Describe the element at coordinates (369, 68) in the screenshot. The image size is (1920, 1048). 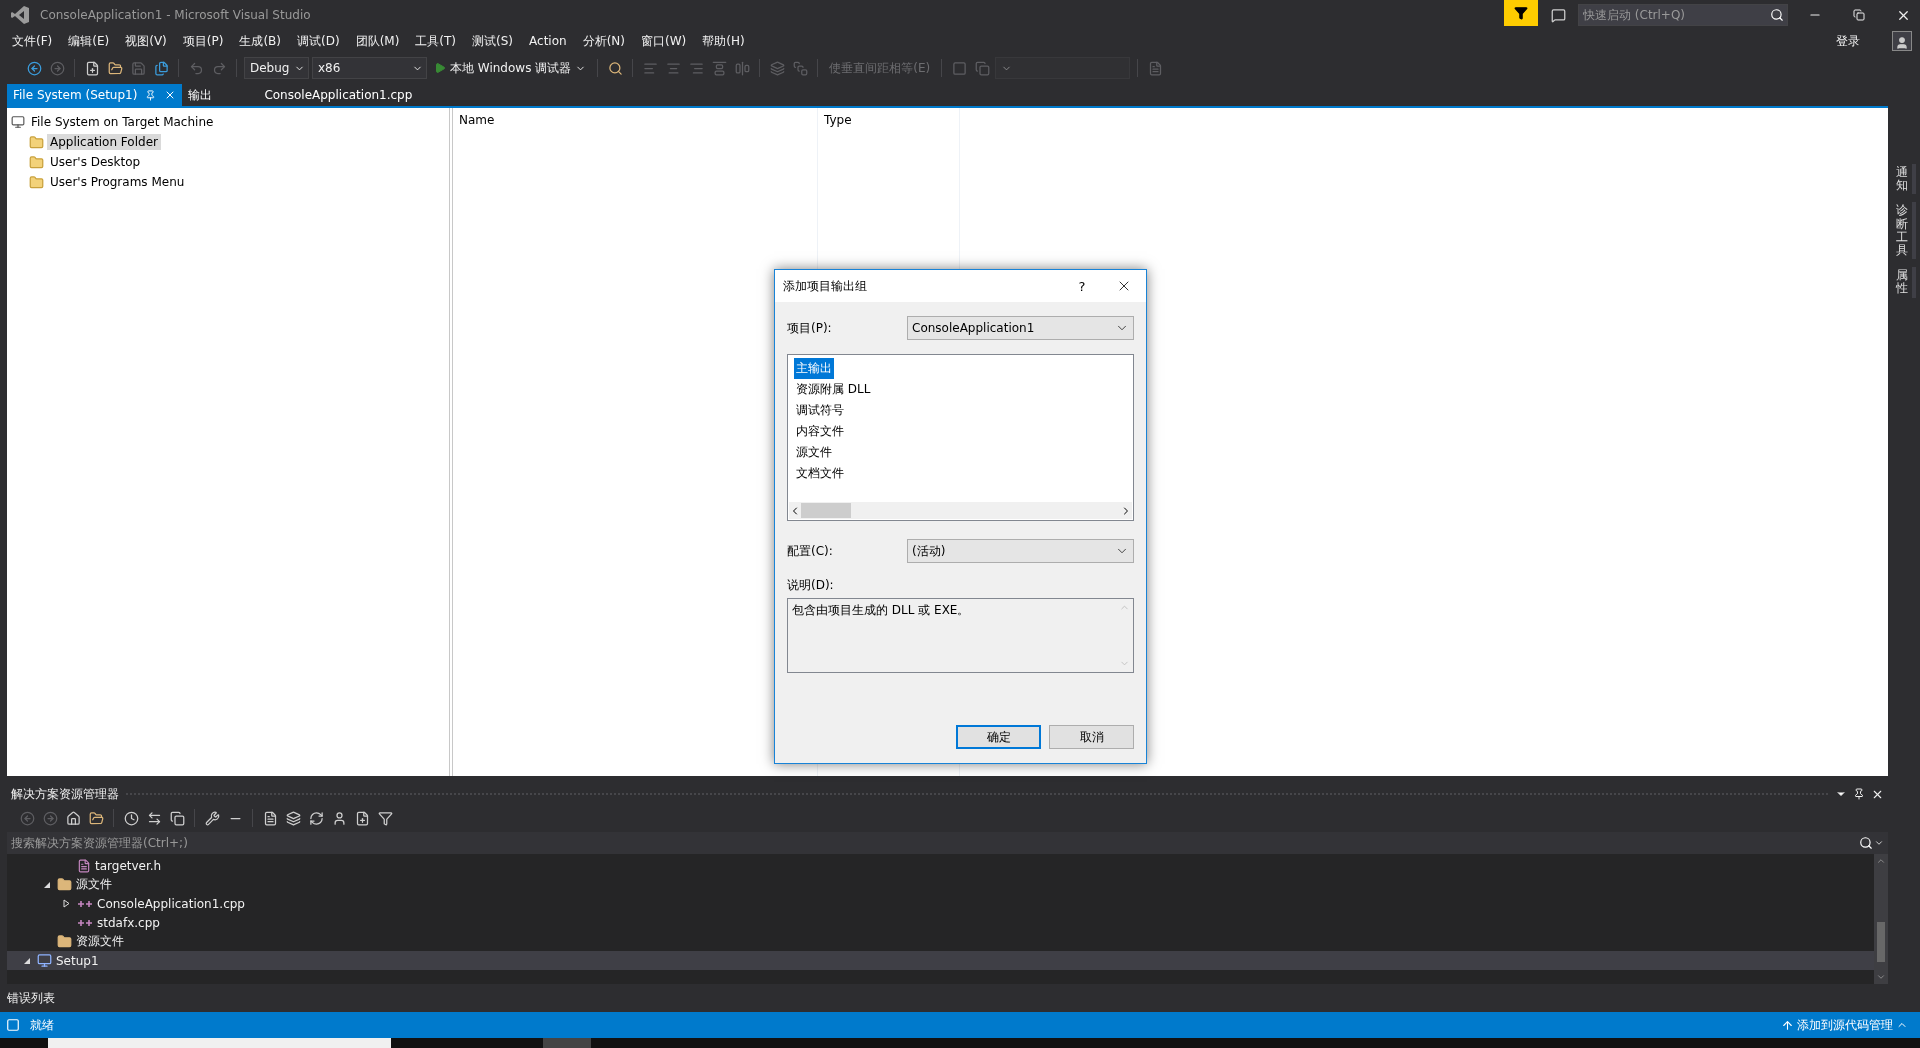
I see `platform-dropdown: x86` at that location.